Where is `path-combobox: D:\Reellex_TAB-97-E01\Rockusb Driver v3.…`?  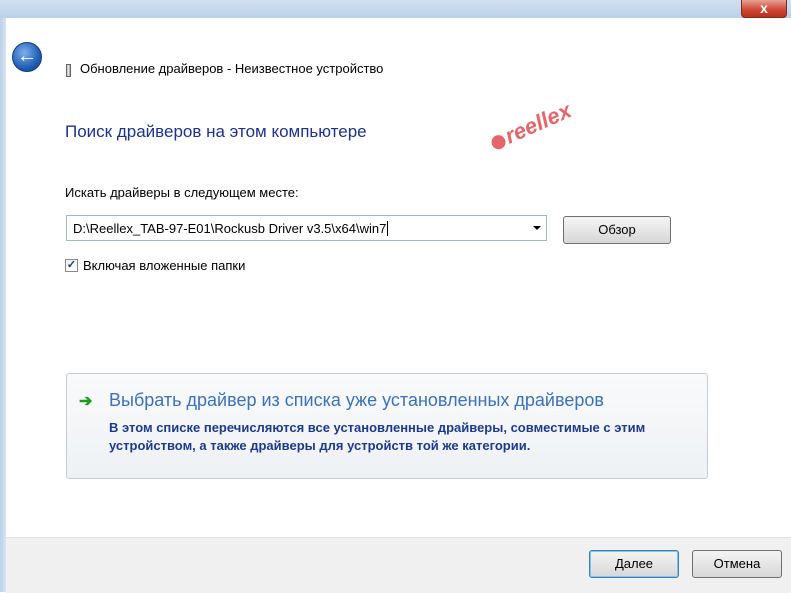 path-combobox: D:\Reellex_TAB-97-E01\Rockusb Driver v3.… is located at coordinates (306, 228).